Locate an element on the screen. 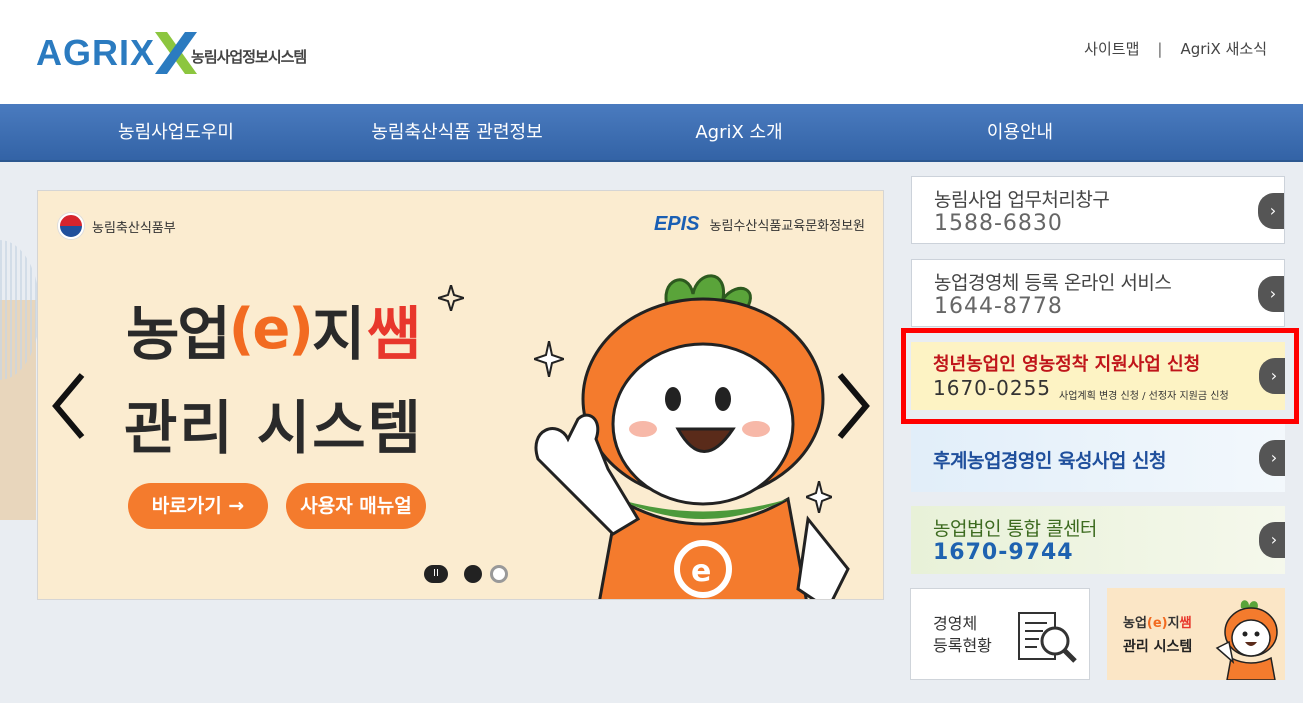 The image size is (1303, 703). slide-indicator: II is located at coordinates (470, 574).